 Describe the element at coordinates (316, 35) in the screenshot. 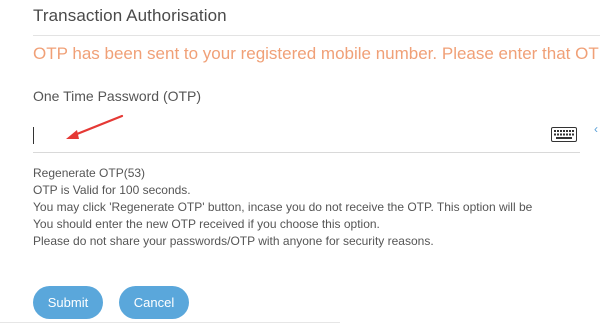

I see `title-divider` at that location.